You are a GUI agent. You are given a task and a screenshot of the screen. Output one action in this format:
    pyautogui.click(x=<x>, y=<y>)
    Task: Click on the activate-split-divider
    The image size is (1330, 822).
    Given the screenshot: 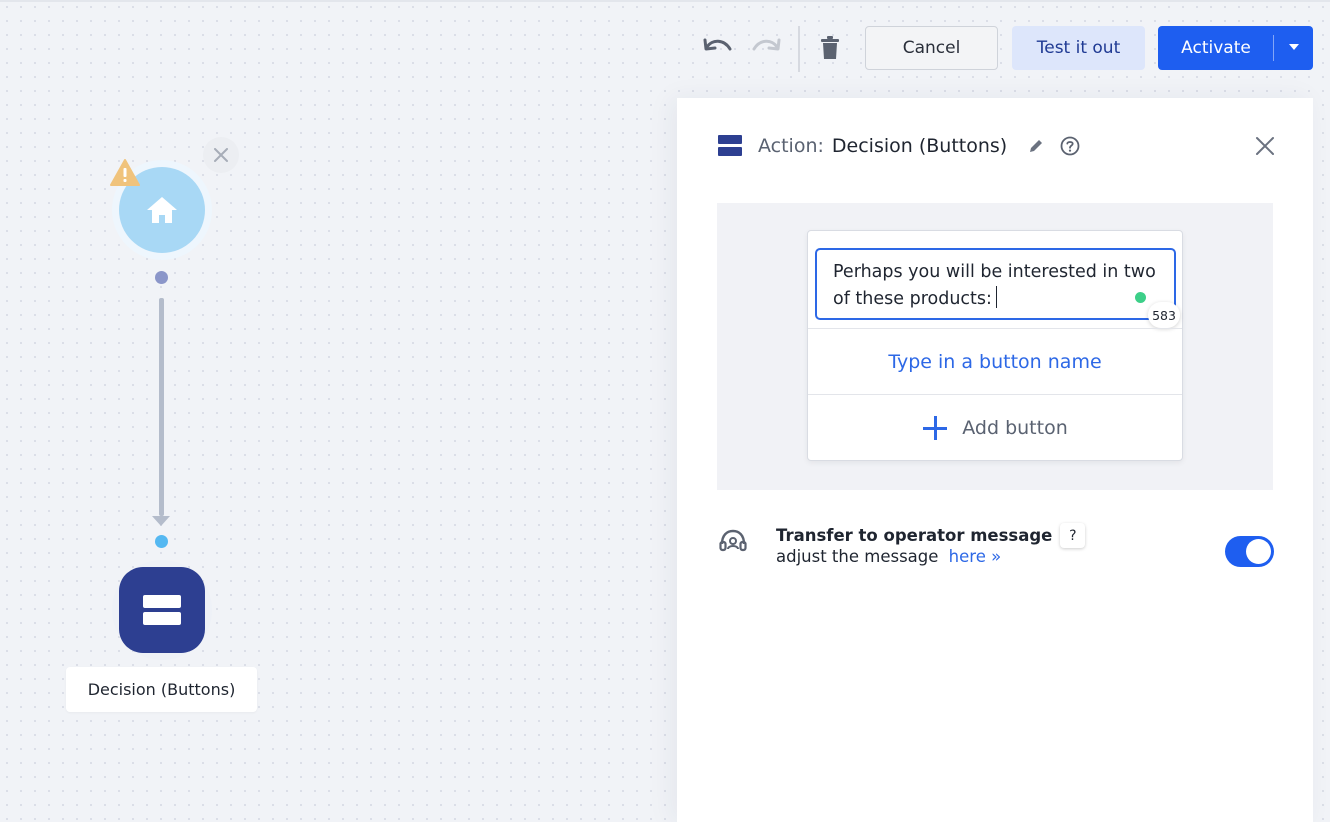 What is the action you would take?
    pyautogui.click(x=1273, y=48)
    